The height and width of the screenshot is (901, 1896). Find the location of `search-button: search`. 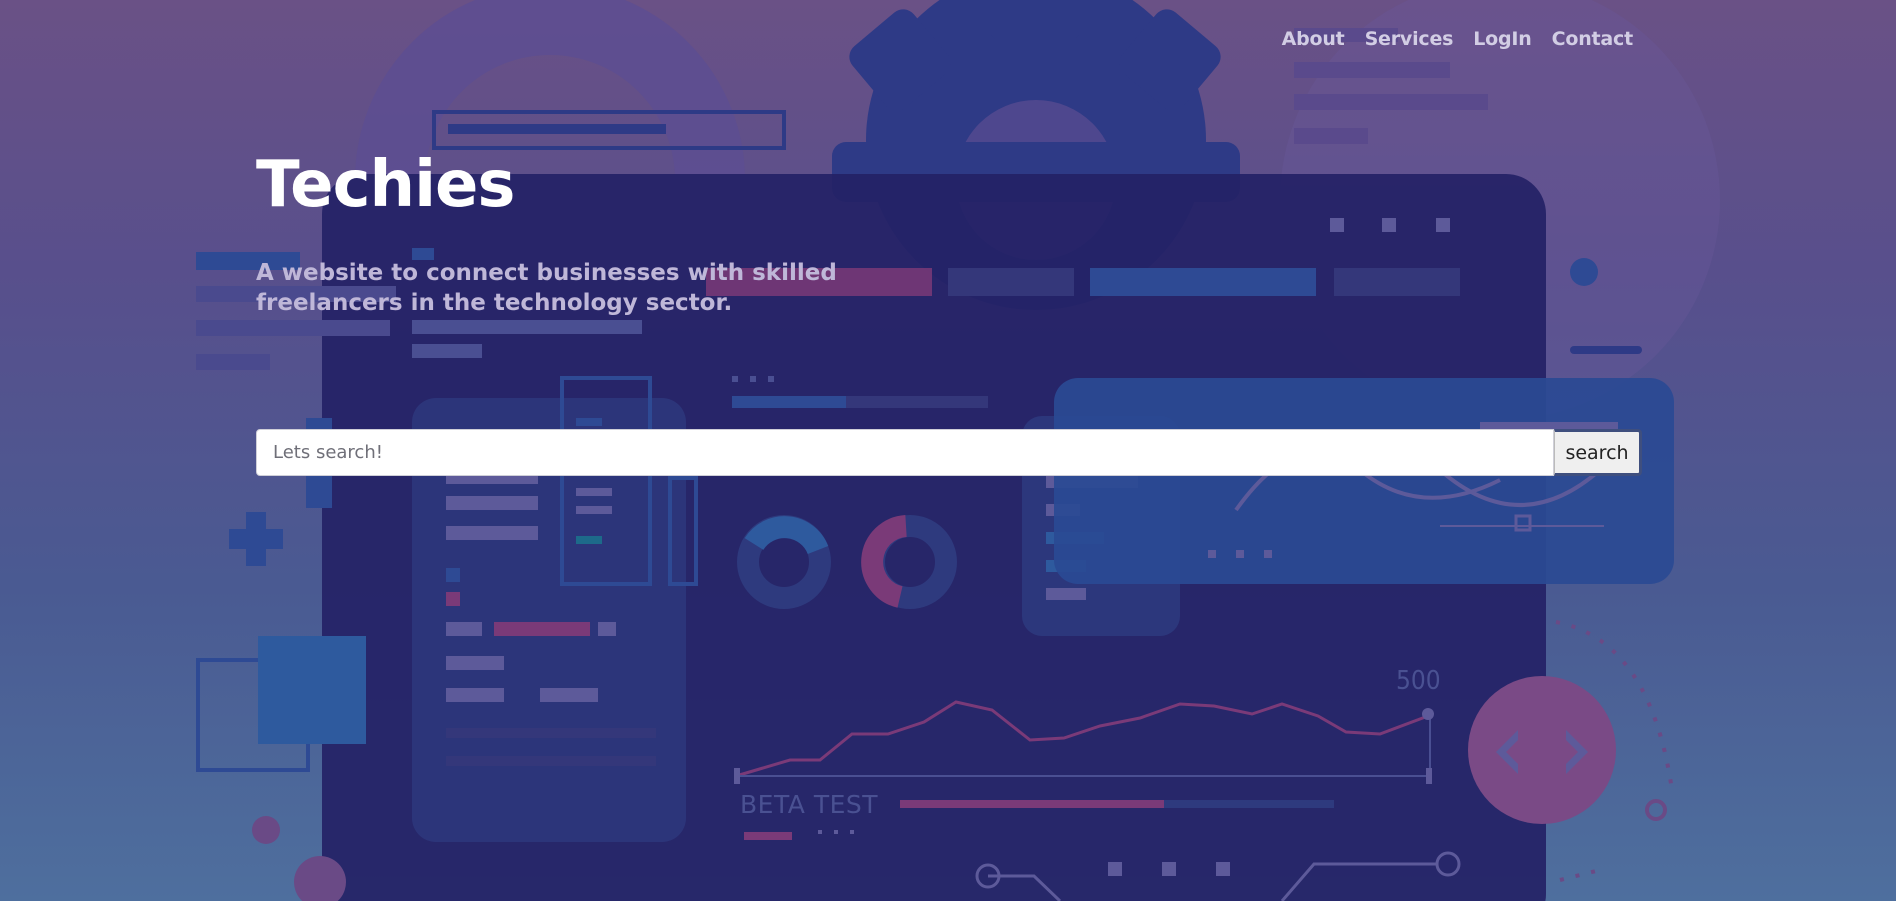

search-button: search is located at coordinates (1598, 452).